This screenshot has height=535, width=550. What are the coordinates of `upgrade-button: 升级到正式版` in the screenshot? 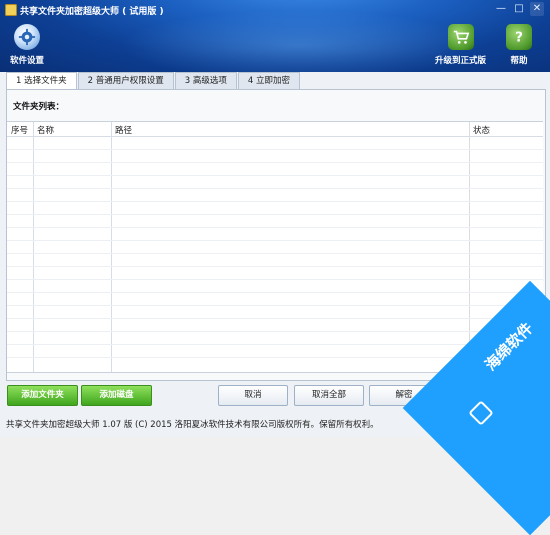 It's located at (460, 45).